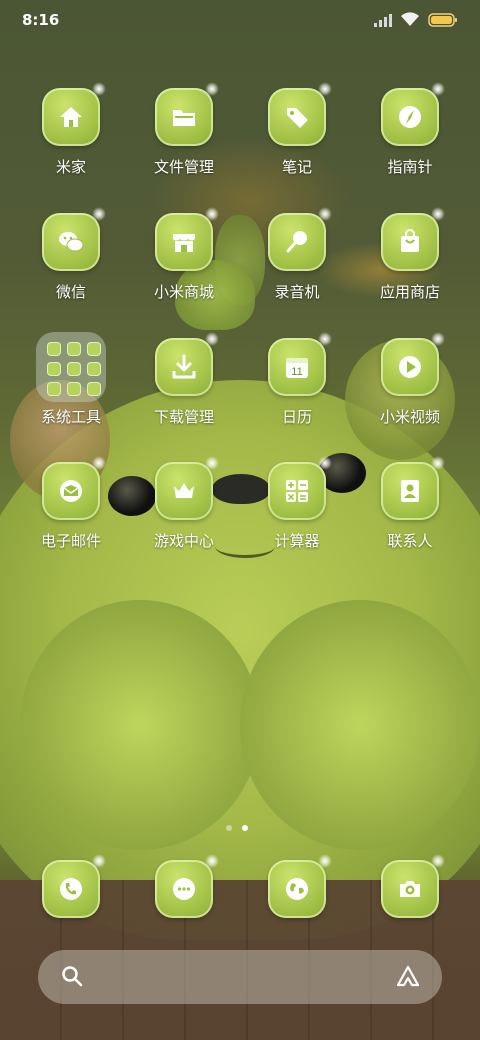 The width and height of the screenshot is (480, 1040). Describe the element at coordinates (296, 417) in the screenshot. I see `app-label: 日历` at that location.